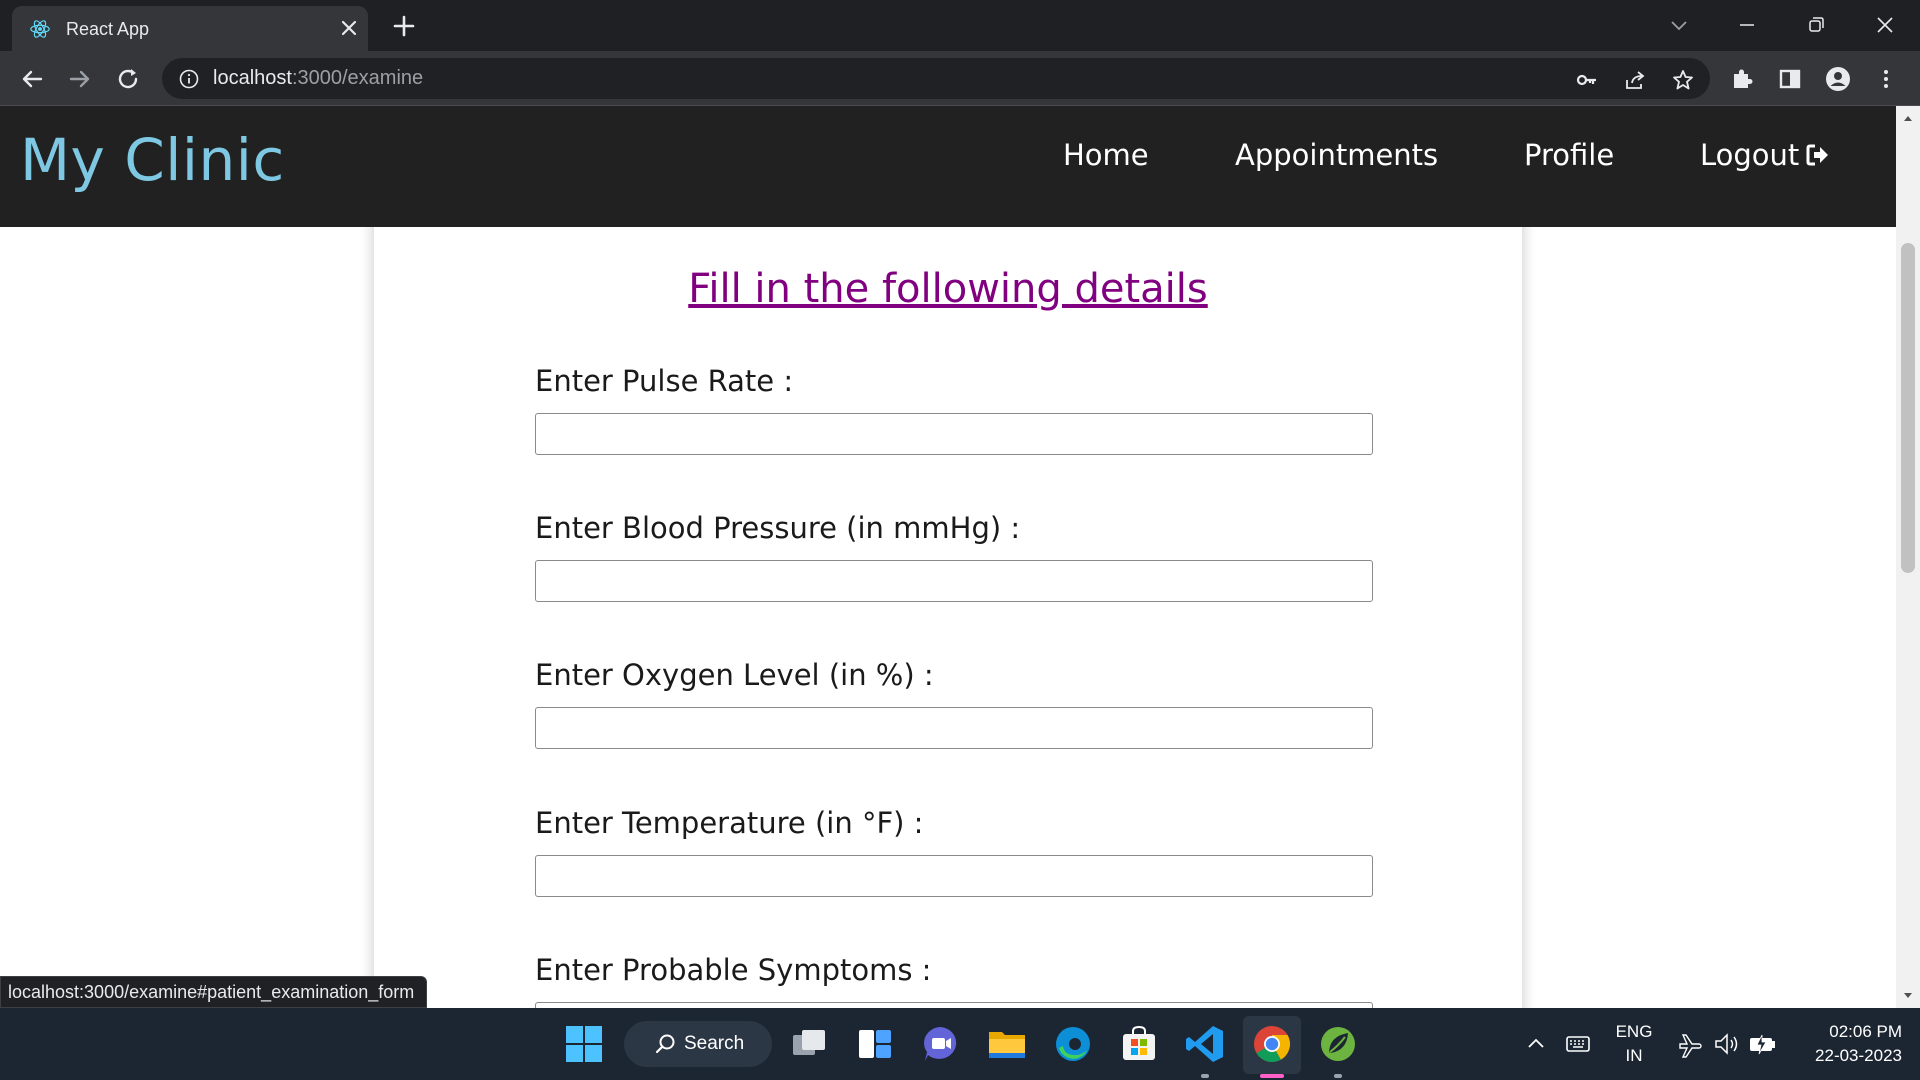 The width and height of the screenshot is (1920, 1080). I want to click on windows-start-icon, so click(584, 1044).